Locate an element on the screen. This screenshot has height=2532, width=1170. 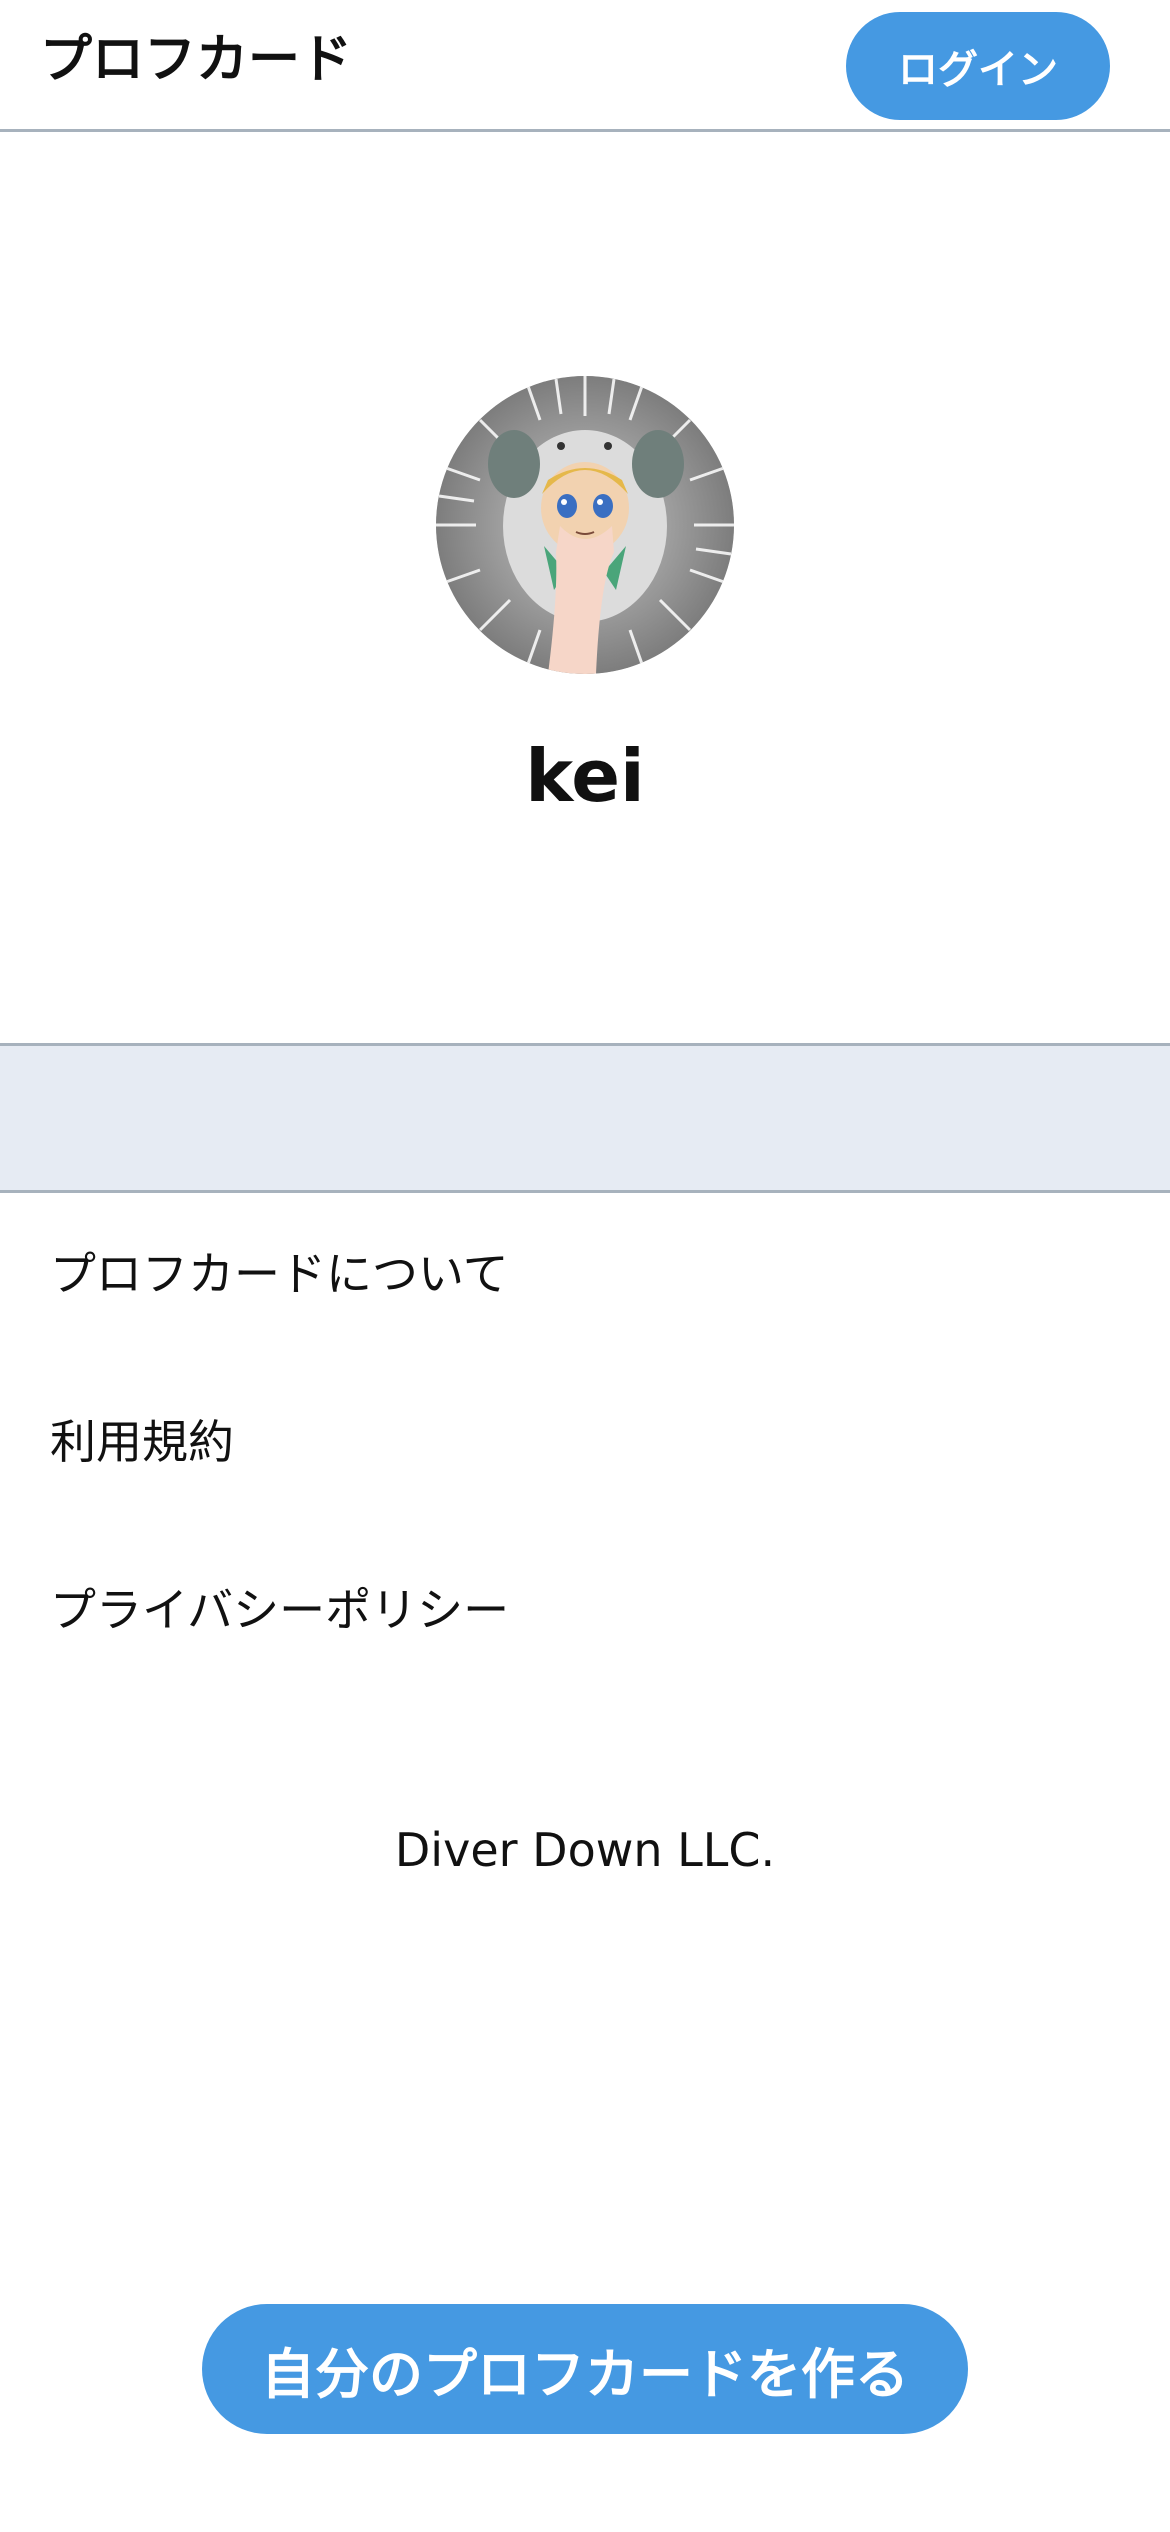
privacy-policy-link: プライバシーポリシー is located at coordinates (279, 1610).